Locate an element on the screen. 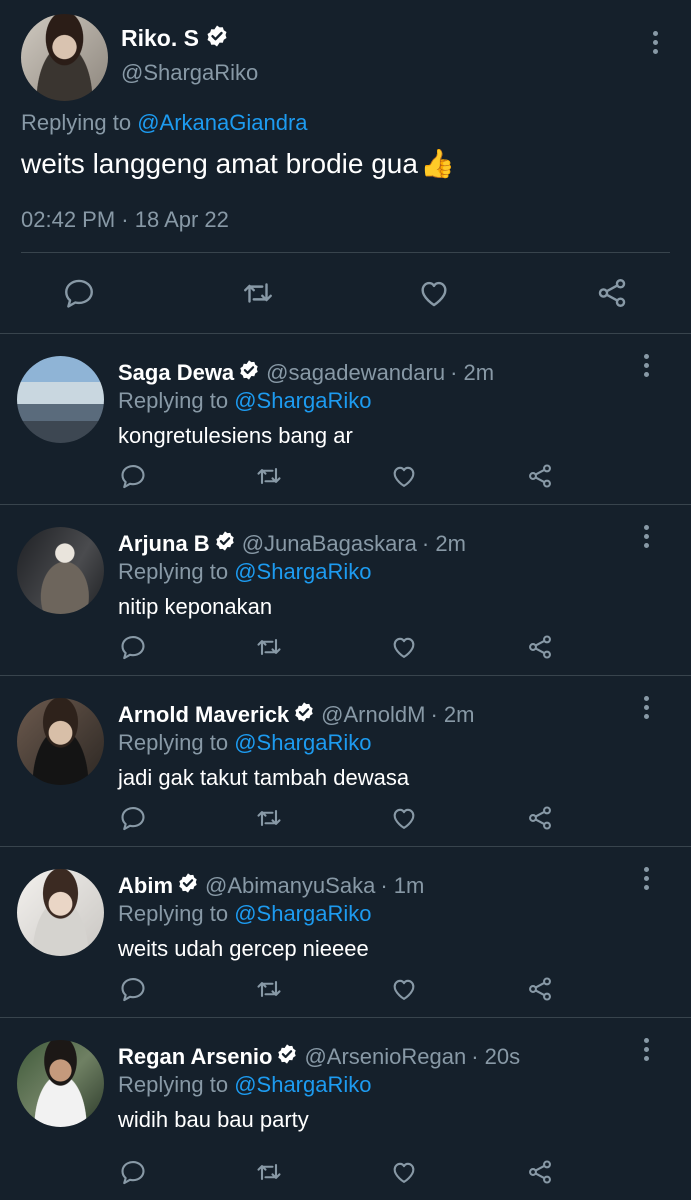 The height and width of the screenshot is (1200, 691). author-name: Arjuna B is located at coordinates (164, 544).